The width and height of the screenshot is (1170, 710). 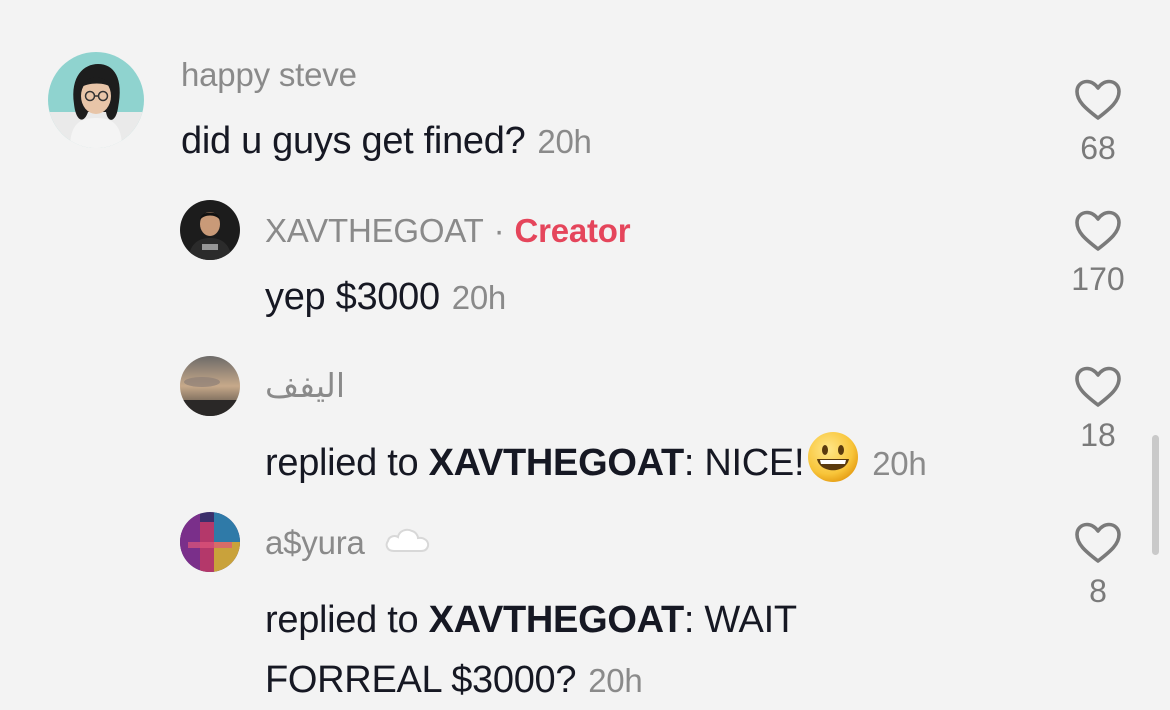 What do you see at coordinates (1098, 565) in the screenshot?
I see `like-button: 8` at bounding box center [1098, 565].